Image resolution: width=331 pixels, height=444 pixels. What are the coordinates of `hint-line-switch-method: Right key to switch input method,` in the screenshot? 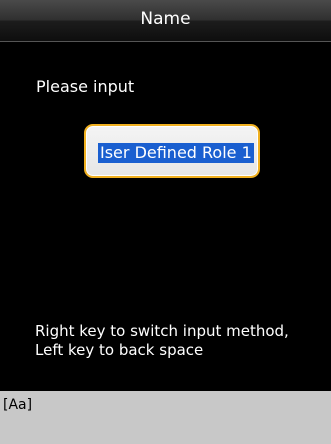 It's located at (162, 331).